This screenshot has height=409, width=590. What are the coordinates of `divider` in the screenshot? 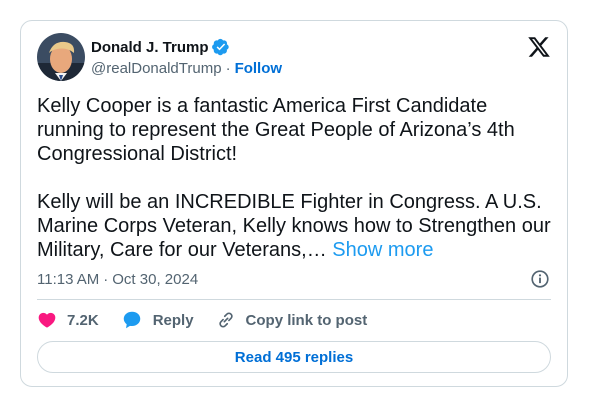 It's located at (294, 299).